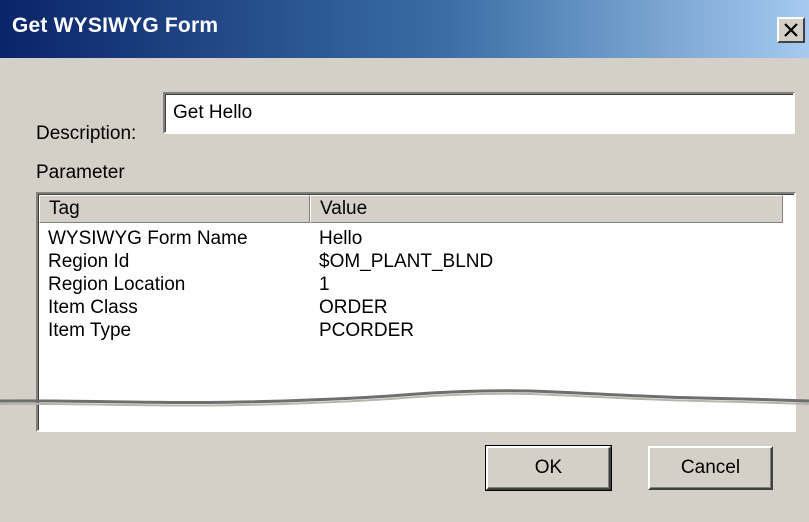 This screenshot has width=809, height=522. Describe the element at coordinates (548, 468) in the screenshot. I see `ok-button: OK` at that location.